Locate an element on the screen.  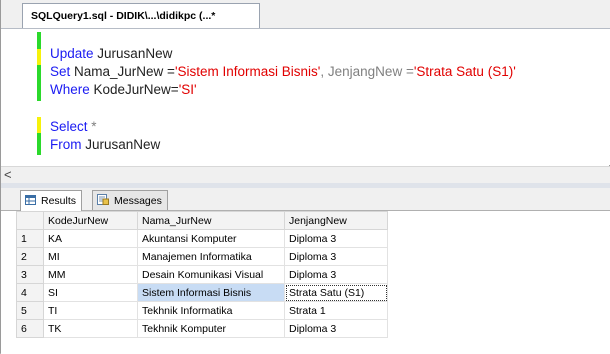
row-number: 6 is located at coordinates (30, 328).